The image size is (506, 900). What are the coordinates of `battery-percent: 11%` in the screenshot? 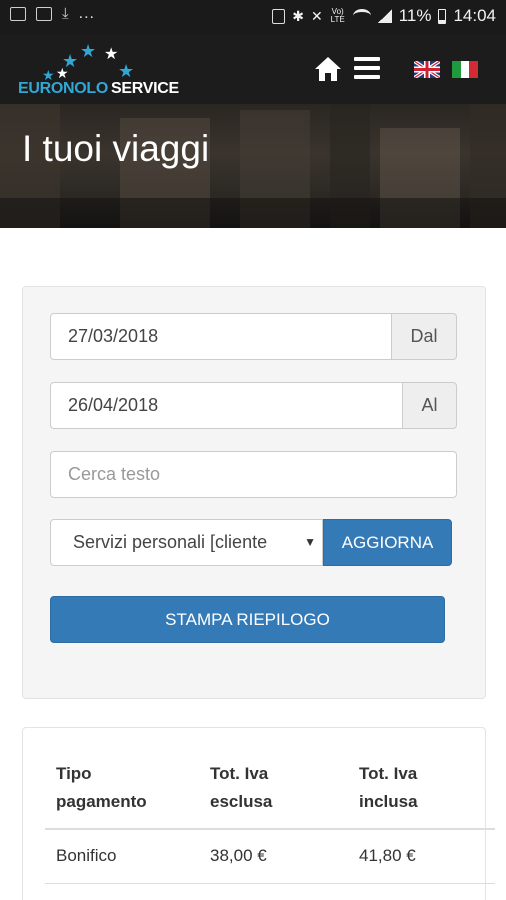 It's located at (415, 15).